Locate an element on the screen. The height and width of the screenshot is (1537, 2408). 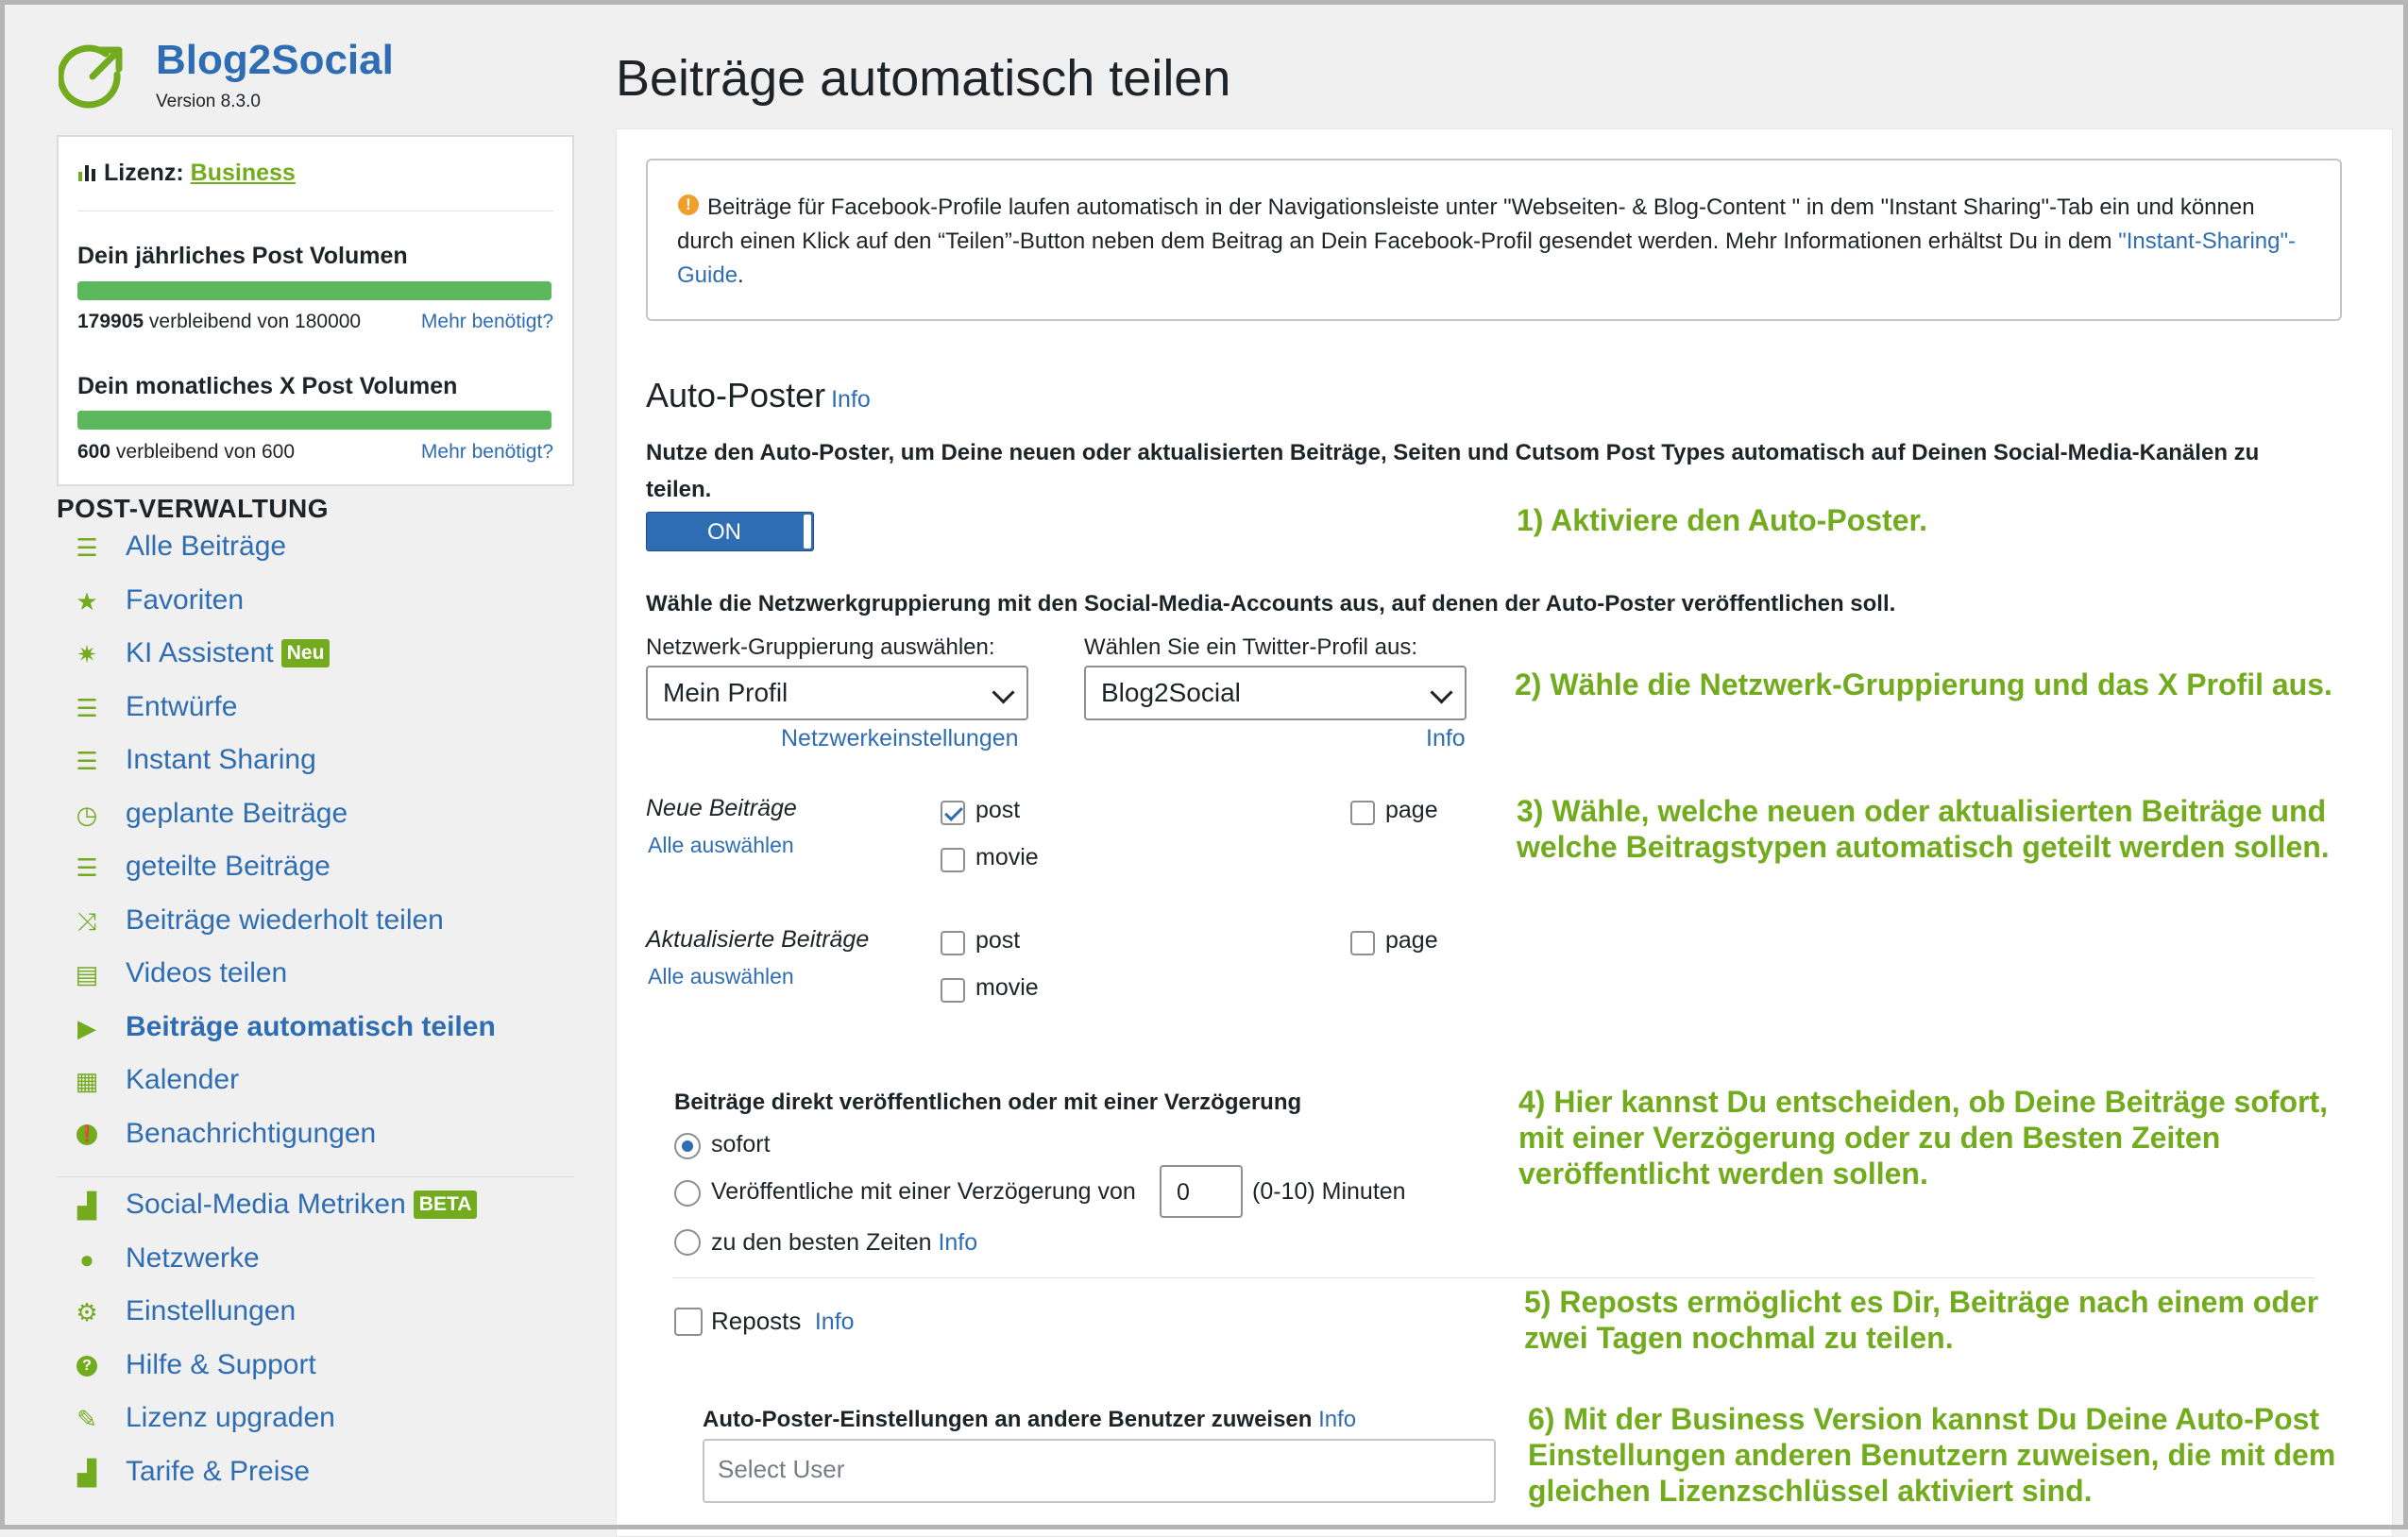
toggle-label: ON is located at coordinates (724, 532).